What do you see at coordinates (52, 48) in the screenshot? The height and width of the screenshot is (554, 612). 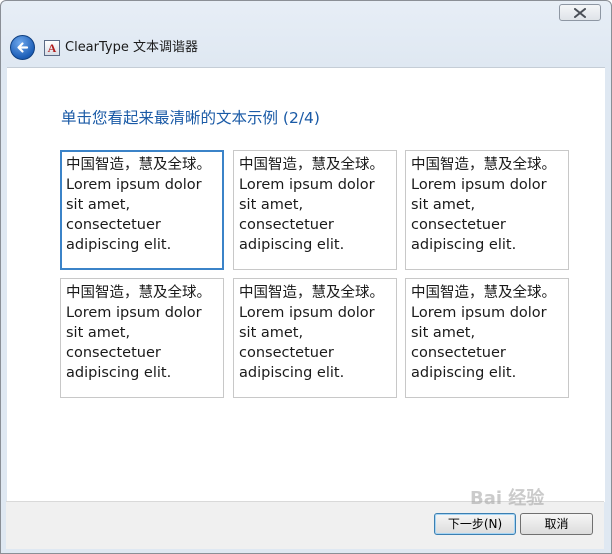 I see `cleartype-app-icon: A` at bounding box center [52, 48].